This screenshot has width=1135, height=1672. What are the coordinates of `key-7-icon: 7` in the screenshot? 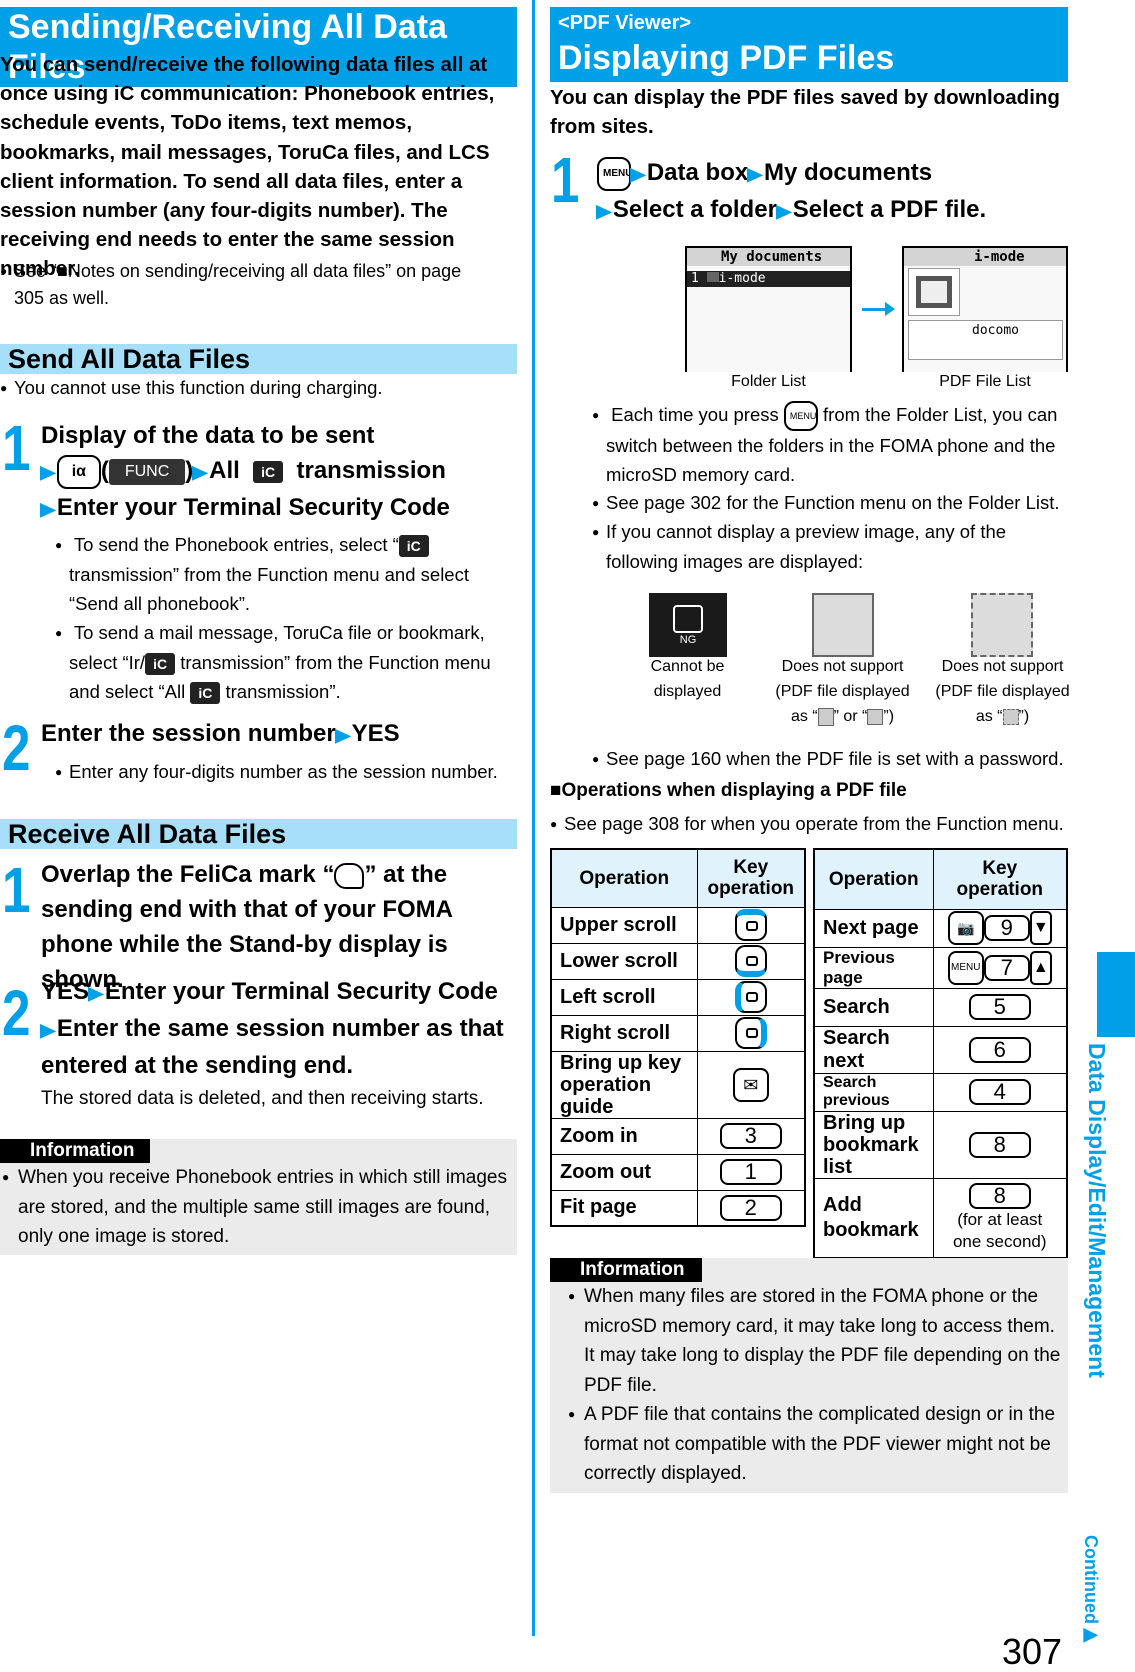 It's located at (1006, 967).